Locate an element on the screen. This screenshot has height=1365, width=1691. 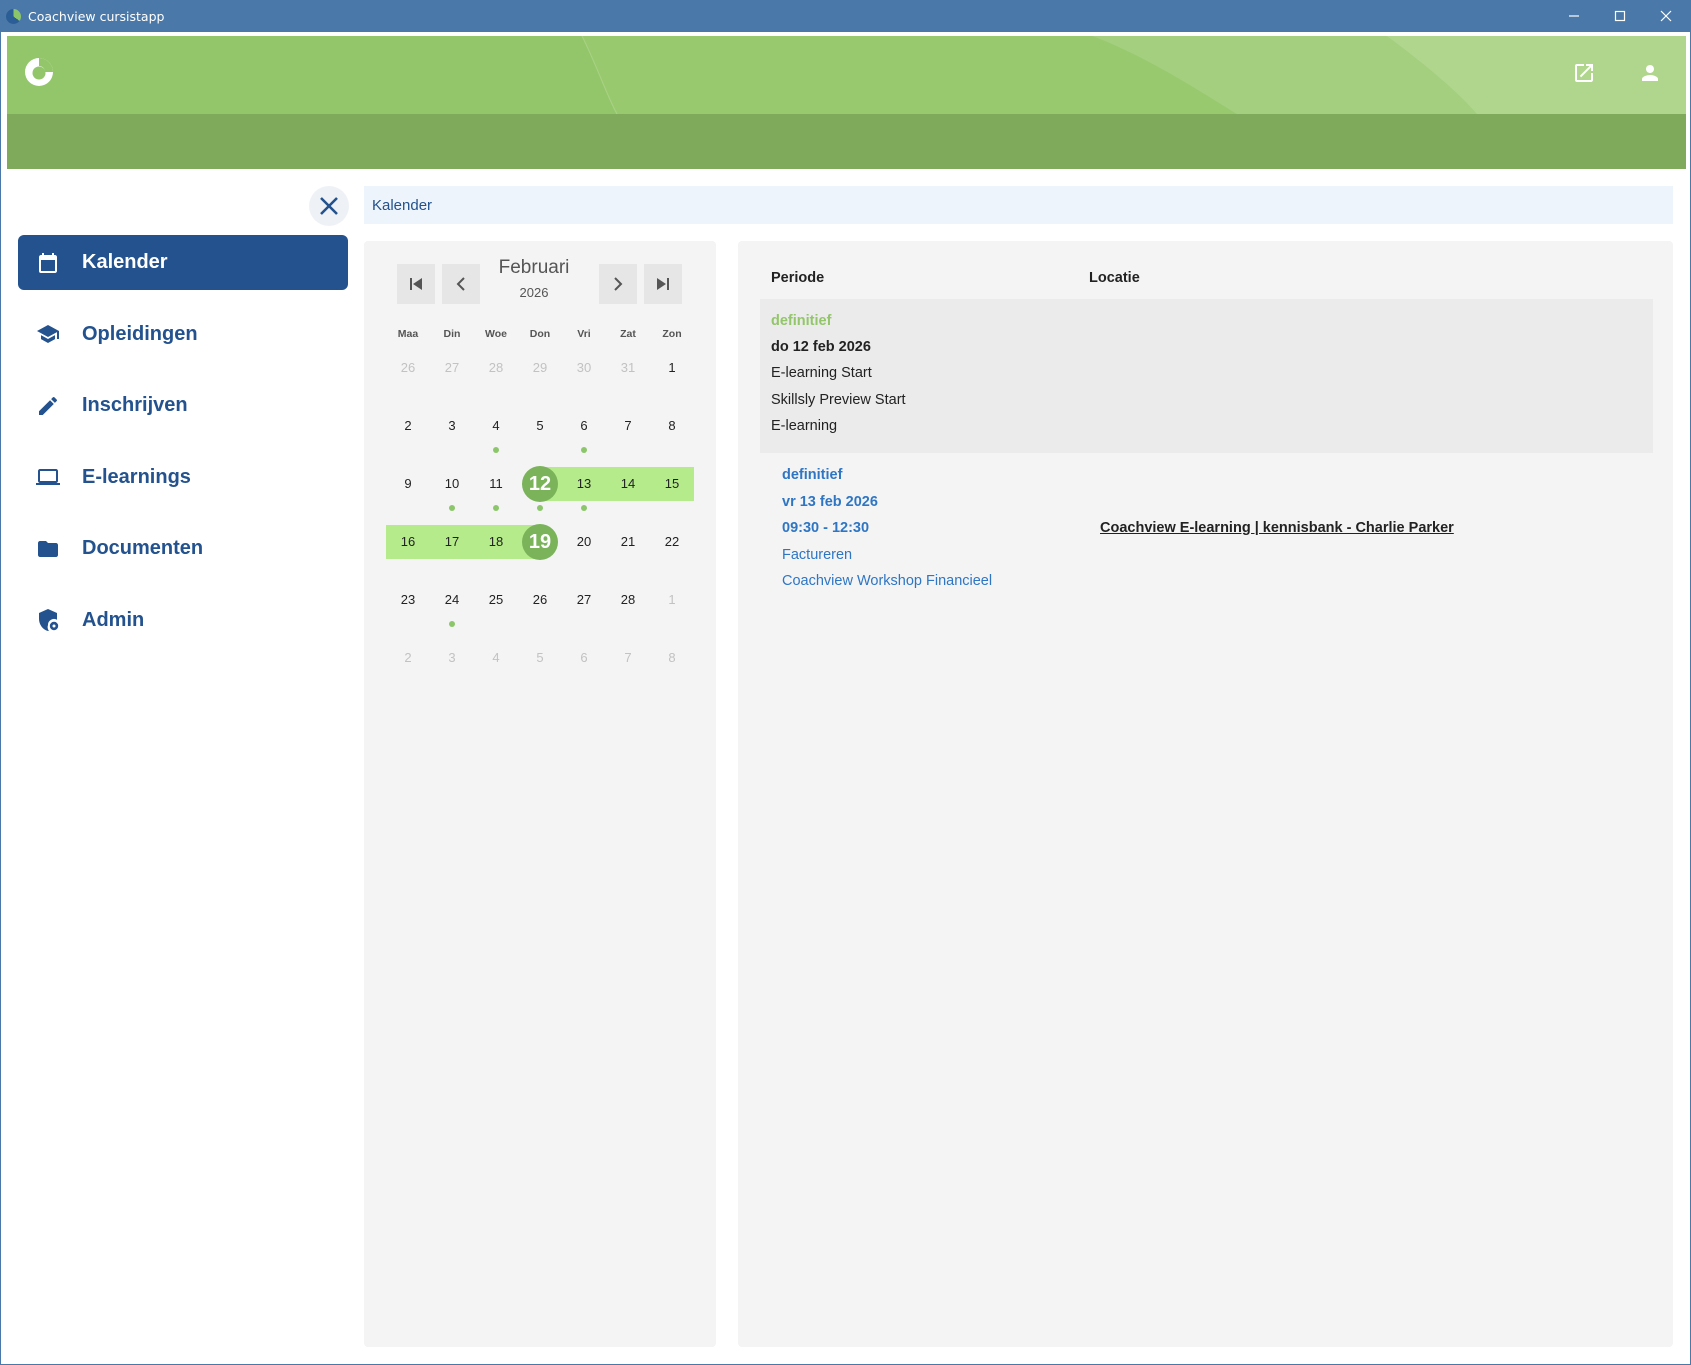
calendar-day: 21 is located at coordinates (628, 542).